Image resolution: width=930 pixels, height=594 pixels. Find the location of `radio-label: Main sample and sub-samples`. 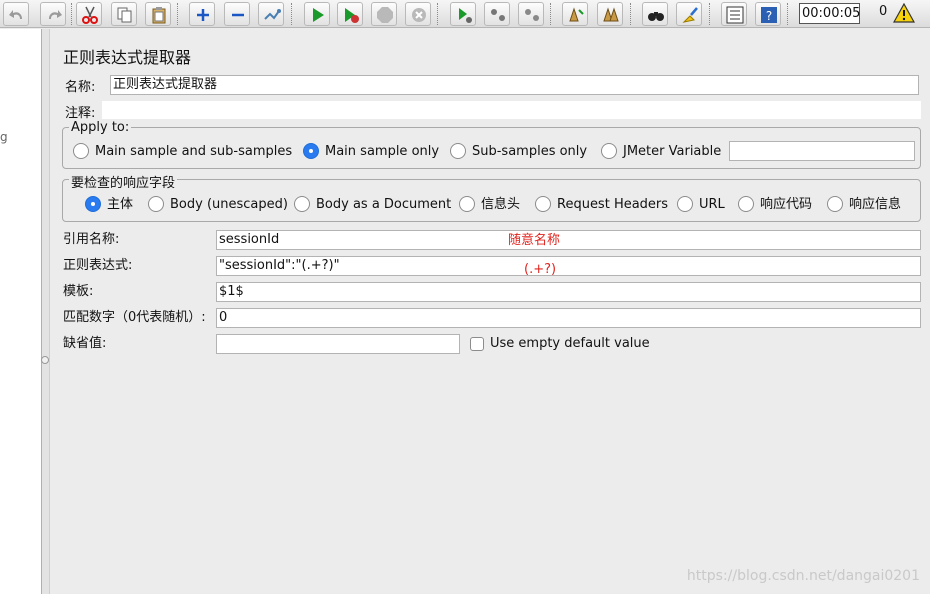

radio-label: Main sample and sub-samples is located at coordinates (194, 151).